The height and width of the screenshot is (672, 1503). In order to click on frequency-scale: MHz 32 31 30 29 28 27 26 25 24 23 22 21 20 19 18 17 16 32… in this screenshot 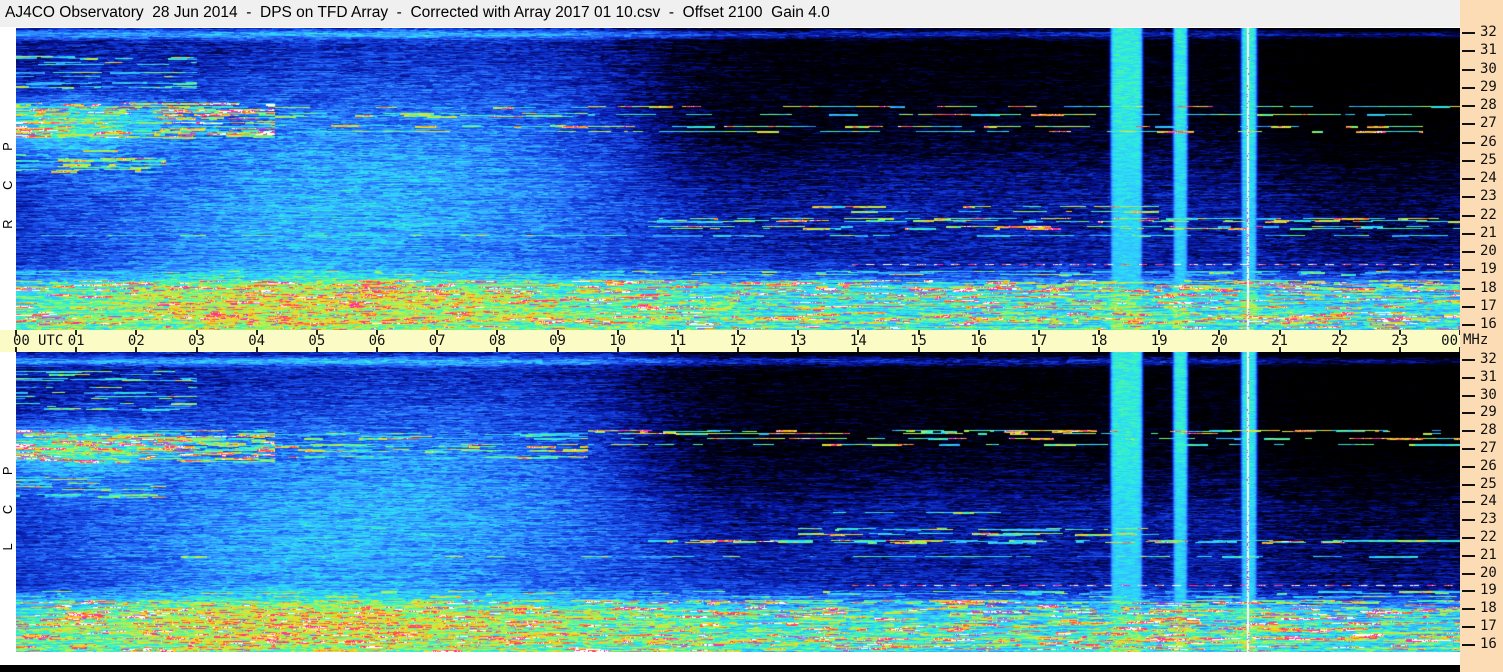, I will do `click(1481, 336)`.